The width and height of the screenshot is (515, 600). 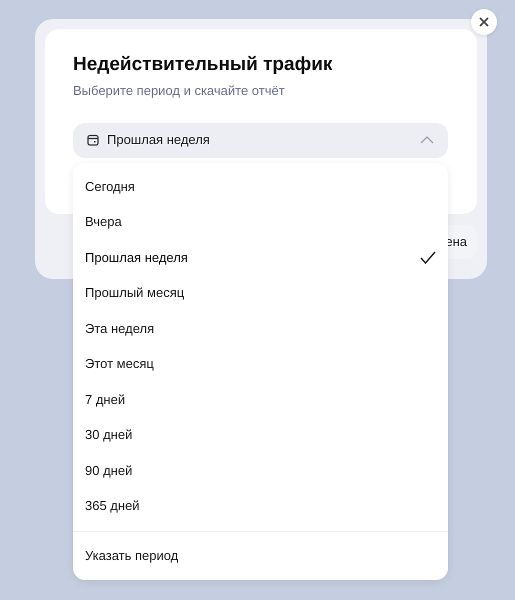 What do you see at coordinates (260, 506) in the screenshot?
I see `period-option: 365 дней` at bounding box center [260, 506].